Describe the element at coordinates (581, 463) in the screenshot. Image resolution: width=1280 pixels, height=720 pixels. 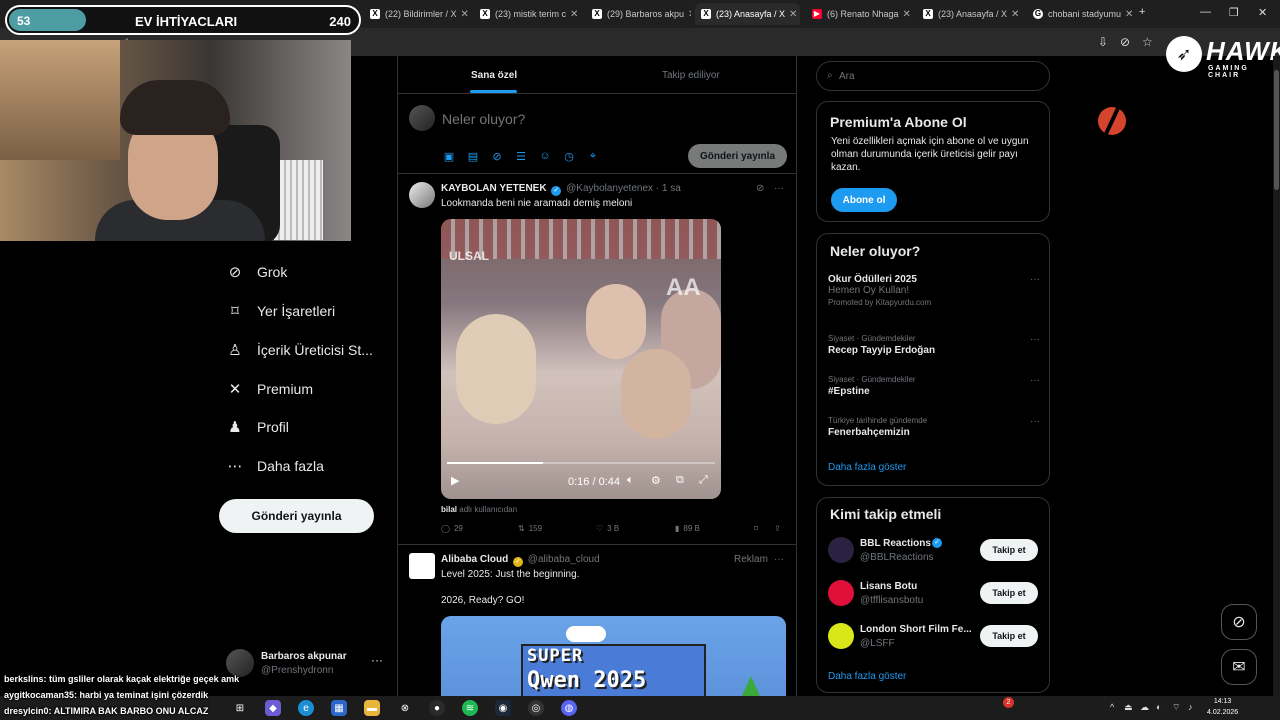
I see `video-progress-bar` at that location.